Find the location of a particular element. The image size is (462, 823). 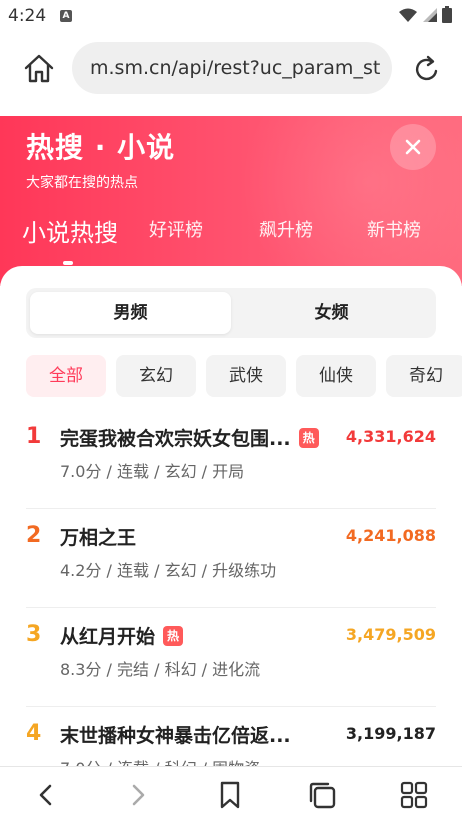

search-count: 4,331,624 is located at coordinates (390, 436).